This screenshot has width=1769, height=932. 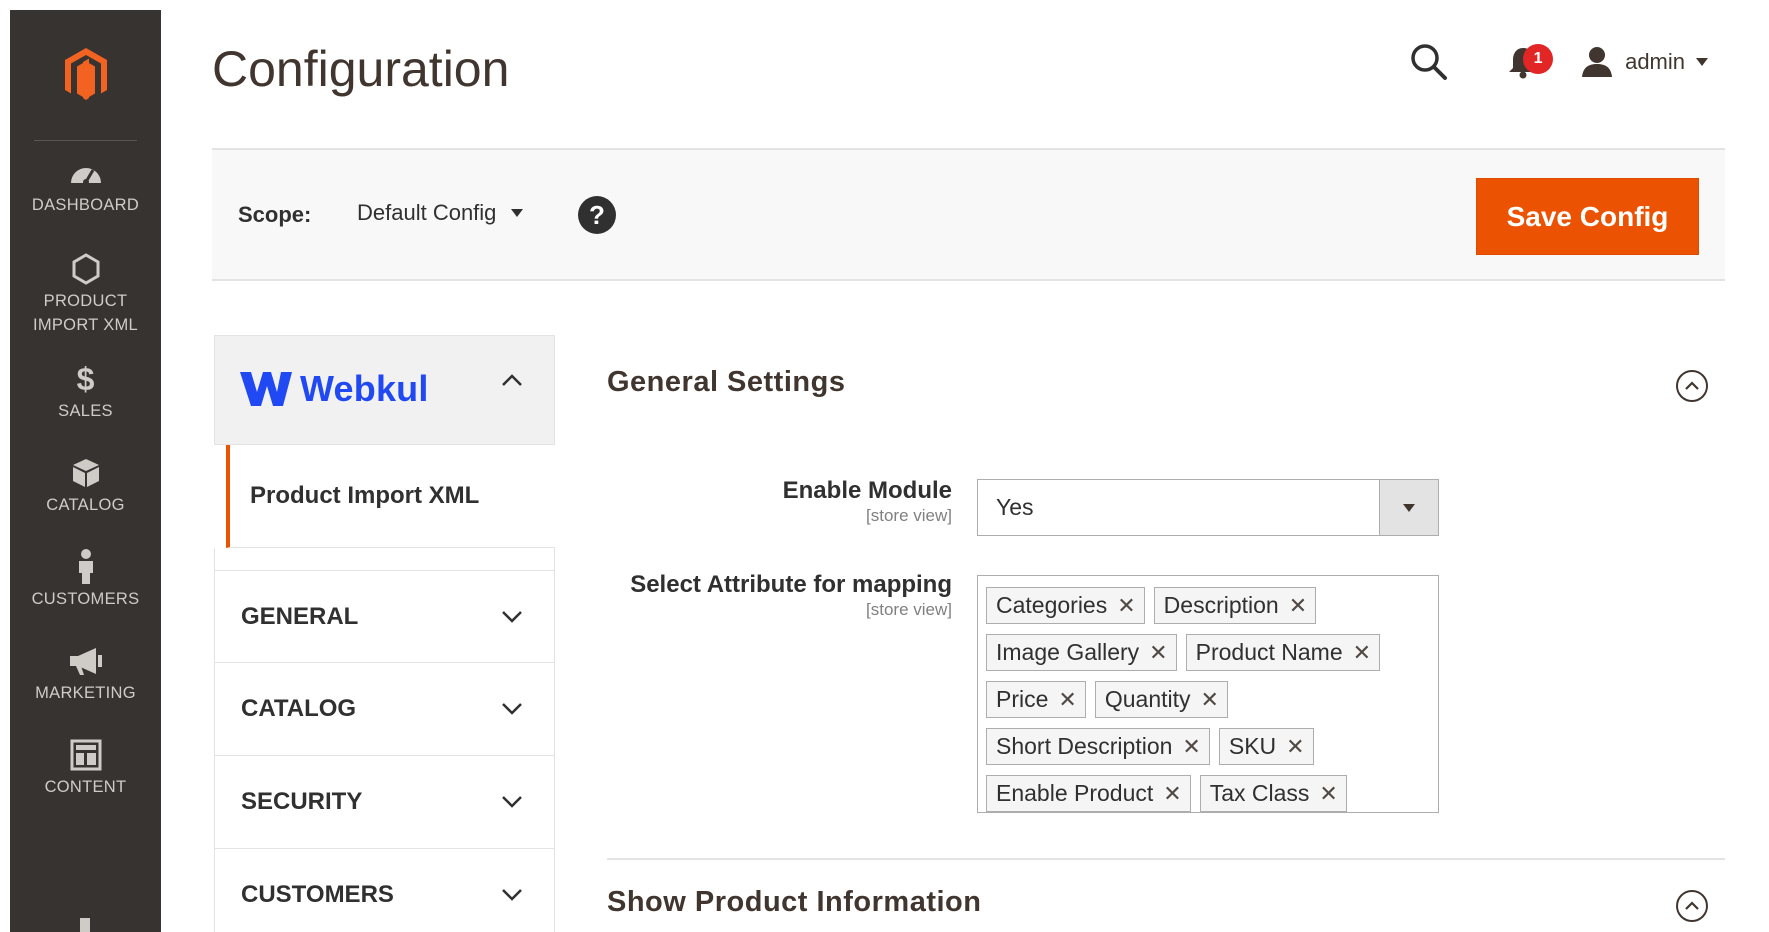 What do you see at coordinates (1208, 507) in the screenshot?
I see `enable-module-select: Yes` at bounding box center [1208, 507].